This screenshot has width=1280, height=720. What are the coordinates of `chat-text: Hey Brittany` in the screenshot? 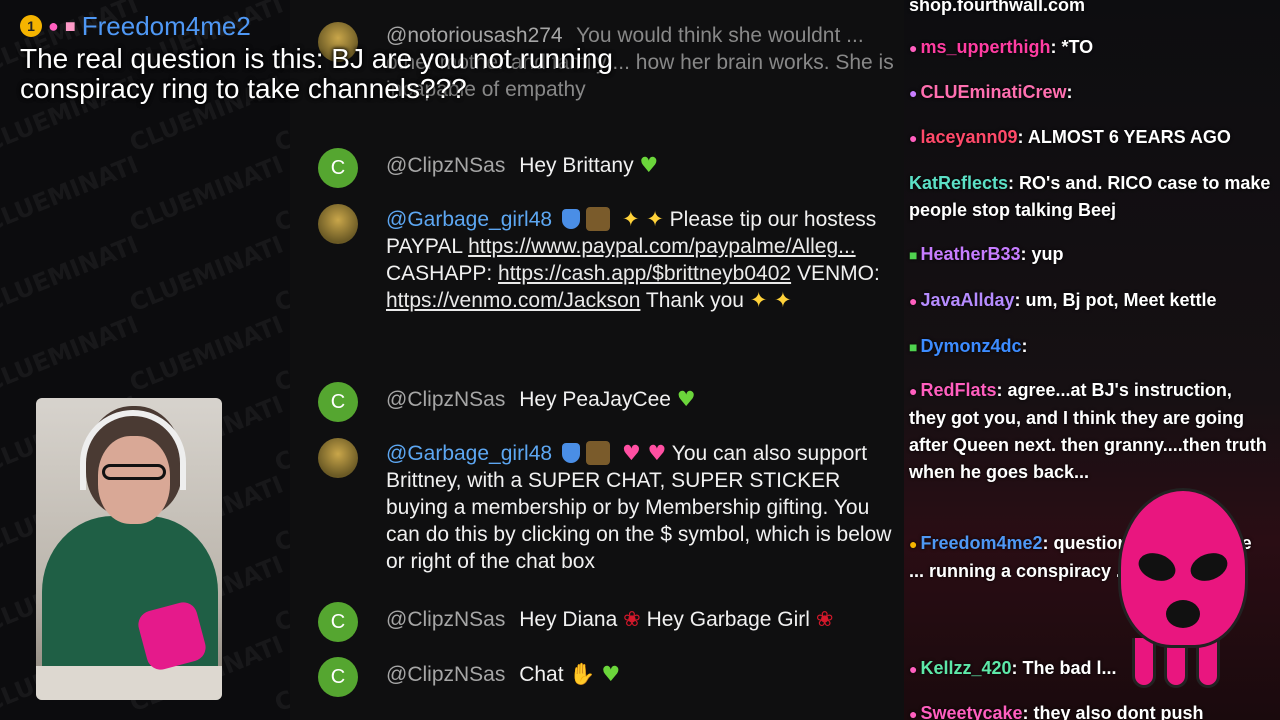 It's located at (576, 165).